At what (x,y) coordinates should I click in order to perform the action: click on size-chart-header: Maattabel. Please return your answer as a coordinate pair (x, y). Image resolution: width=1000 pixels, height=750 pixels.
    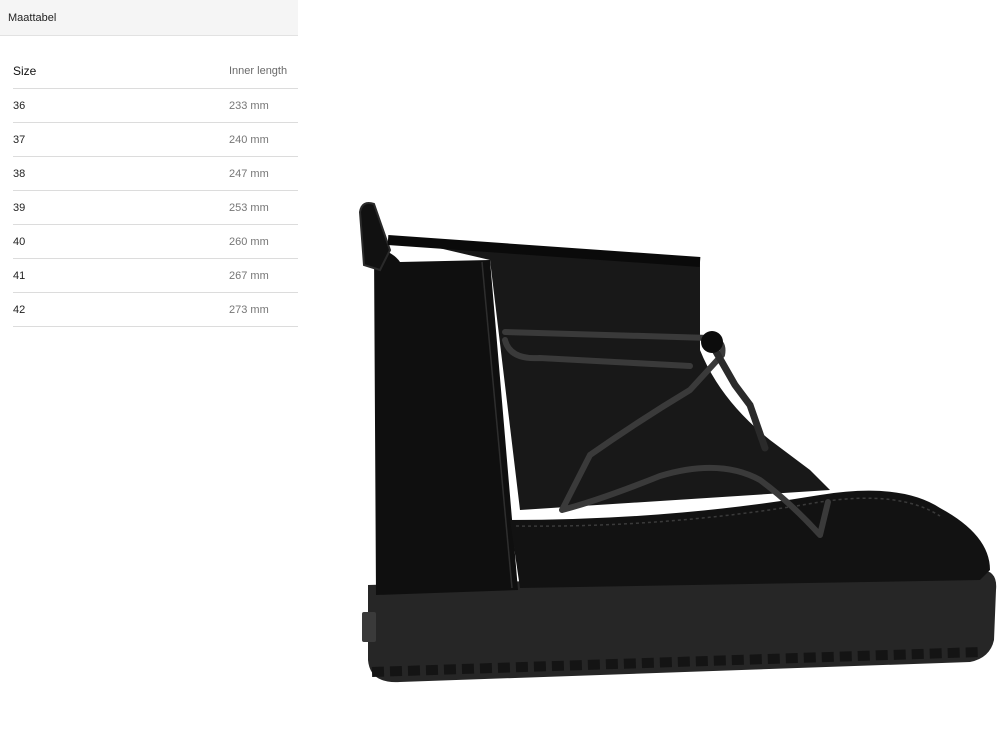
    Looking at the image, I should click on (149, 18).